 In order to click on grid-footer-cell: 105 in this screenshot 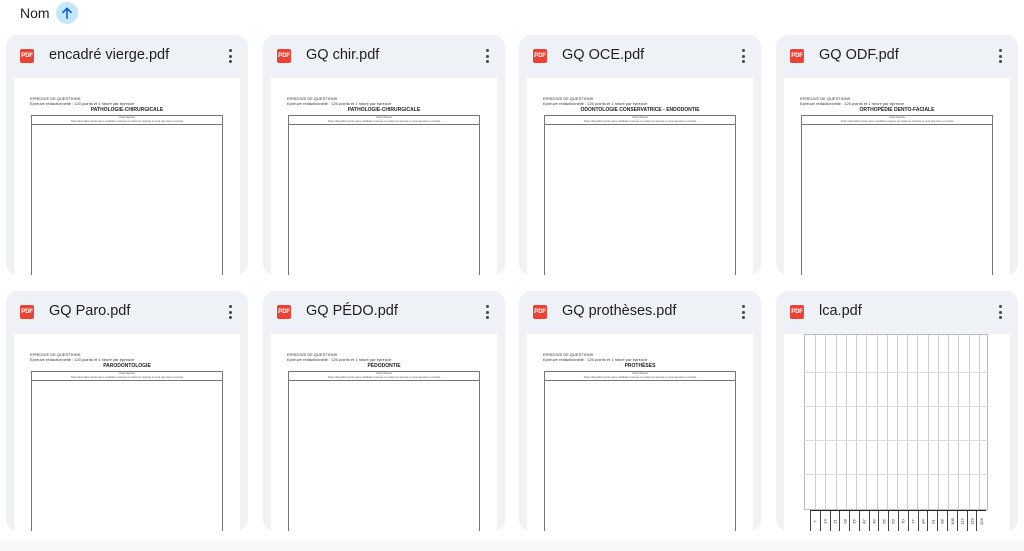, I will do `click(951, 521)`.